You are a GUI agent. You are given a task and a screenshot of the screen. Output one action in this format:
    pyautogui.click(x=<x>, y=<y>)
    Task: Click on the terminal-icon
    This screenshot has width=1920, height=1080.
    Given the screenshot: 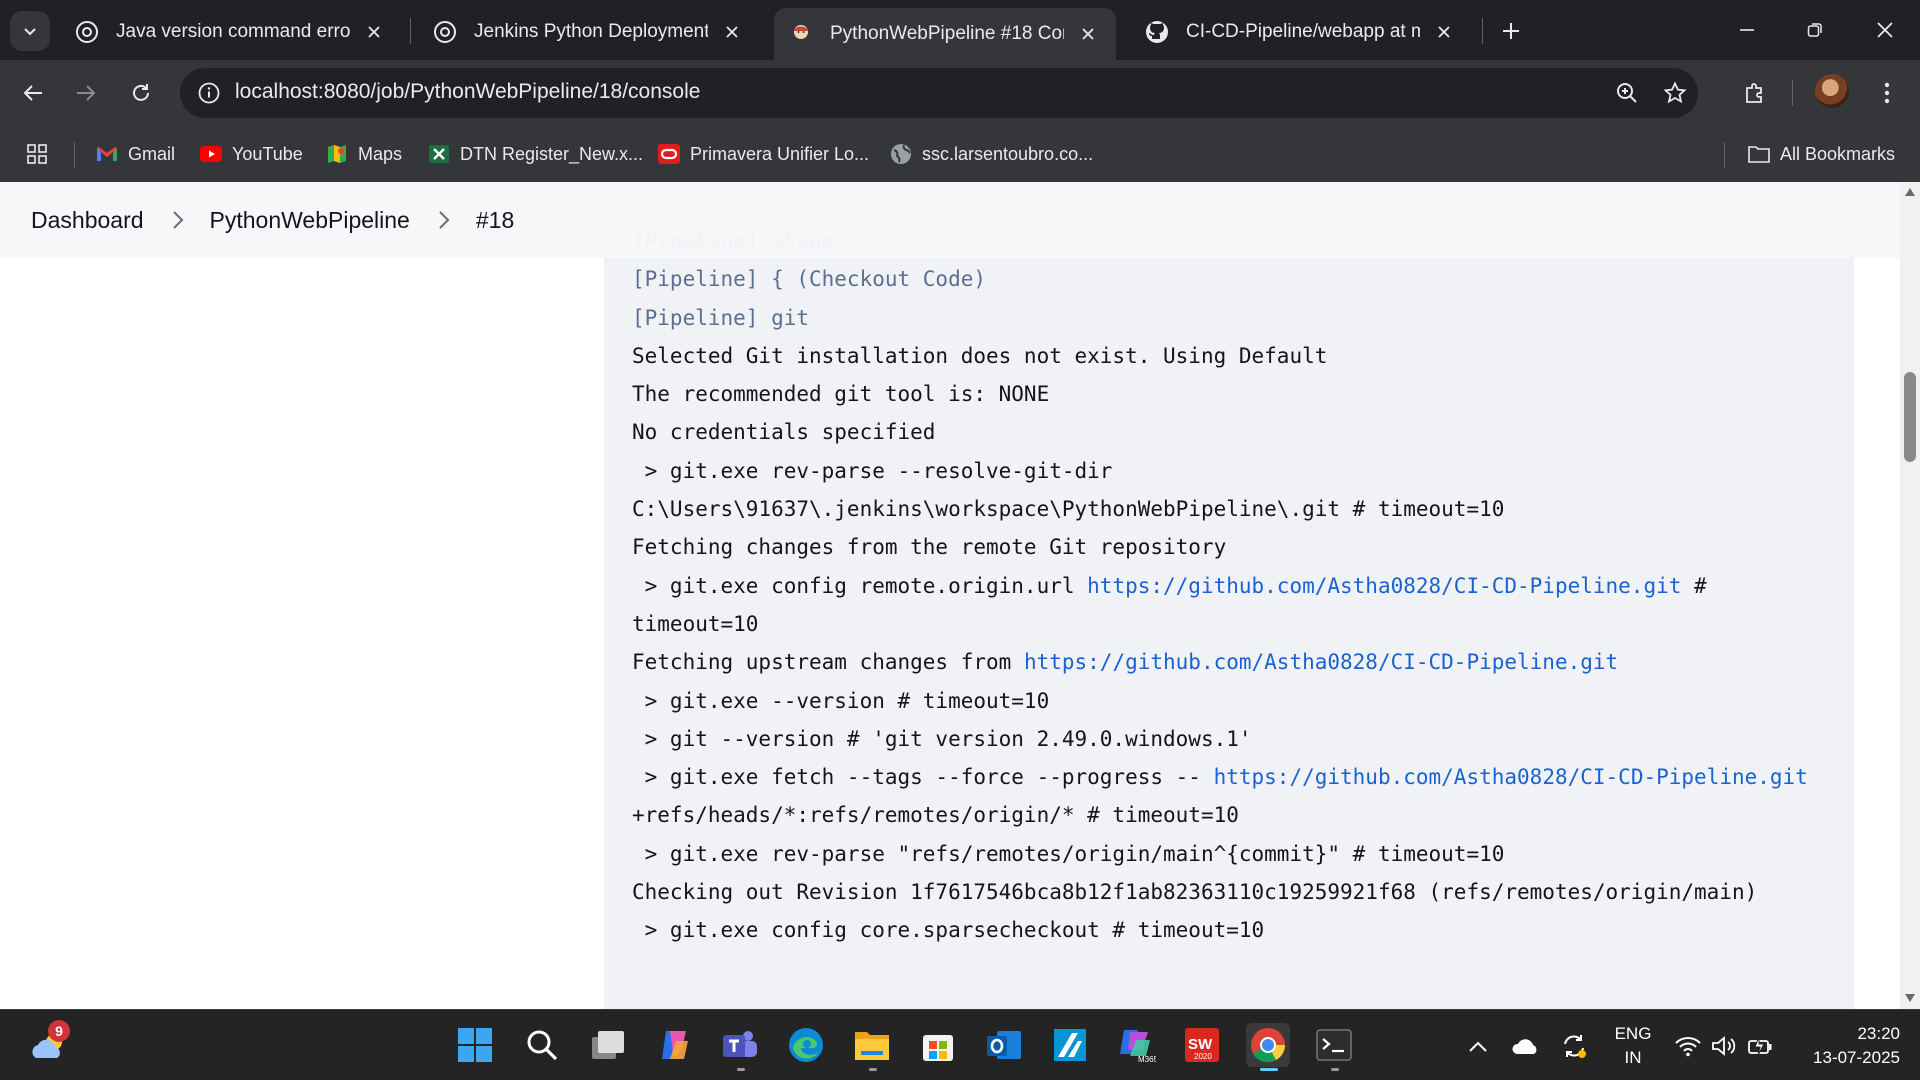 What is the action you would take?
    pyautogui.click(x=1334, y=1045)
    